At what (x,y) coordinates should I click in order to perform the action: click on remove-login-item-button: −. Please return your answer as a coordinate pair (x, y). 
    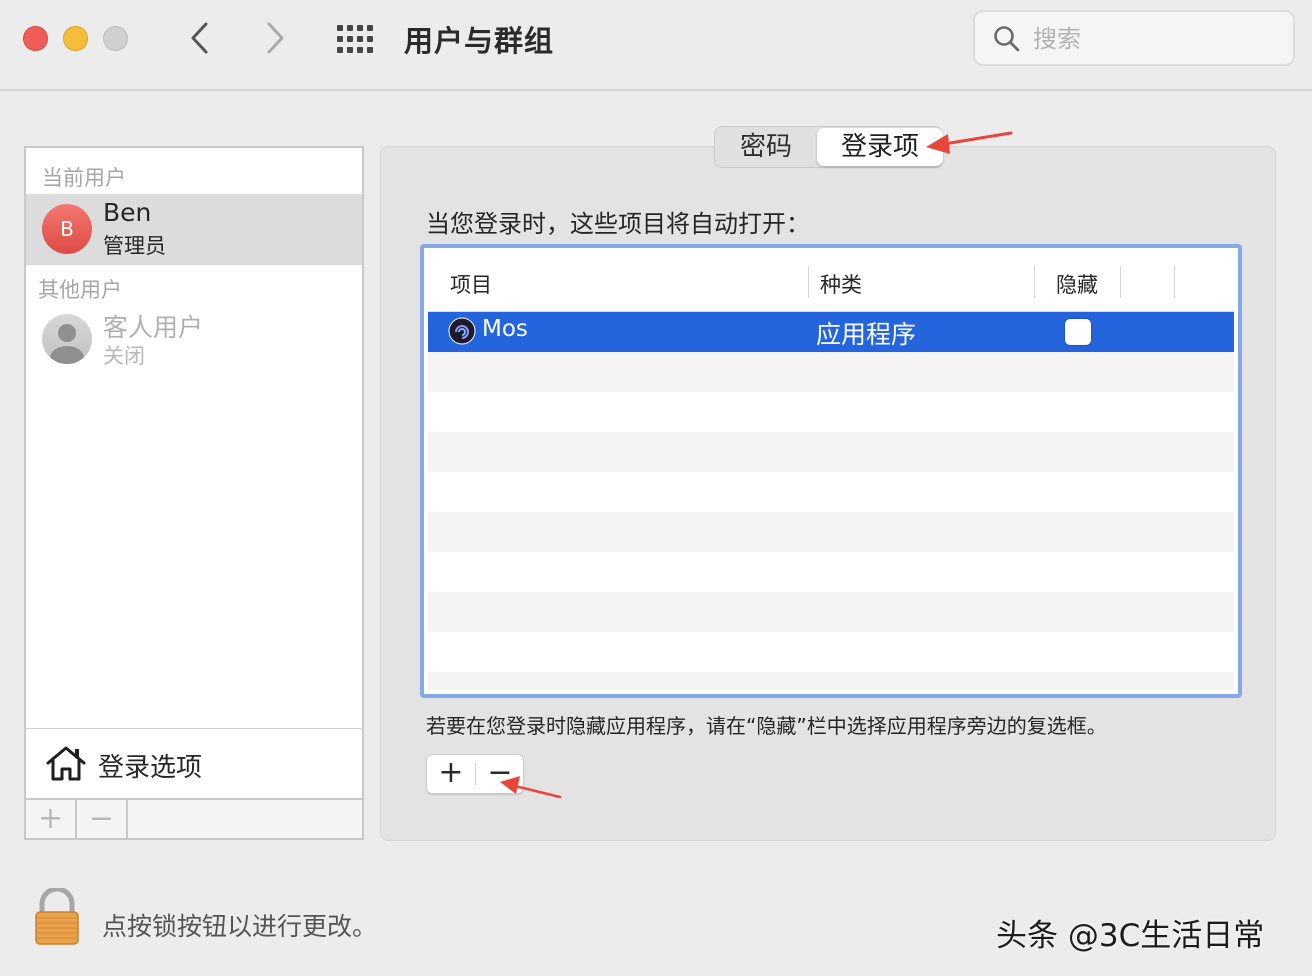
    Looking at the image, I should click on (500, 774).